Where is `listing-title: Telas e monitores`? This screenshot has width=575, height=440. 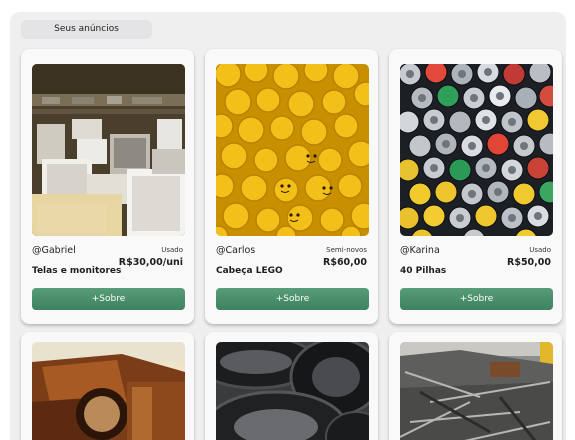
listing-title: Telas e monitores is located at coordinates (77, 271).